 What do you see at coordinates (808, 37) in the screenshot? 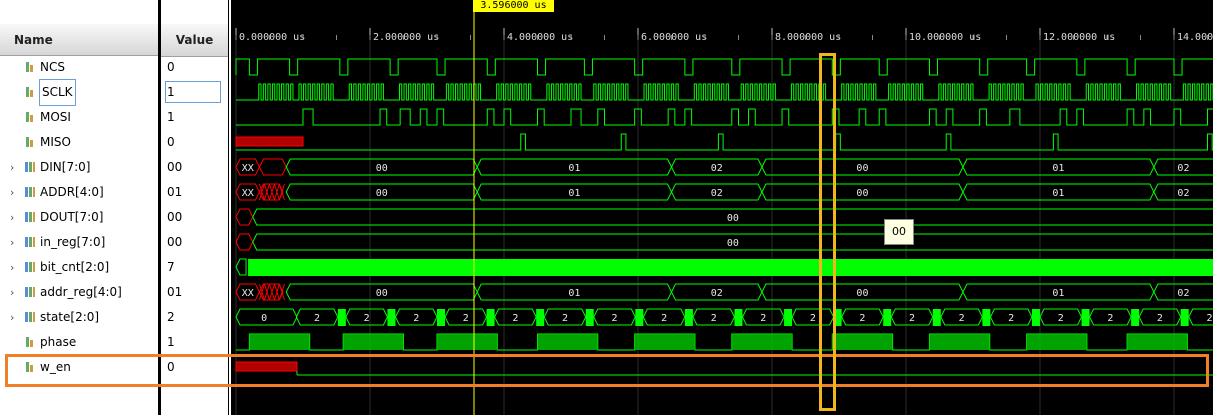
I see `time-tick-label: 8.000000 us` at bounding box center [808, 37].